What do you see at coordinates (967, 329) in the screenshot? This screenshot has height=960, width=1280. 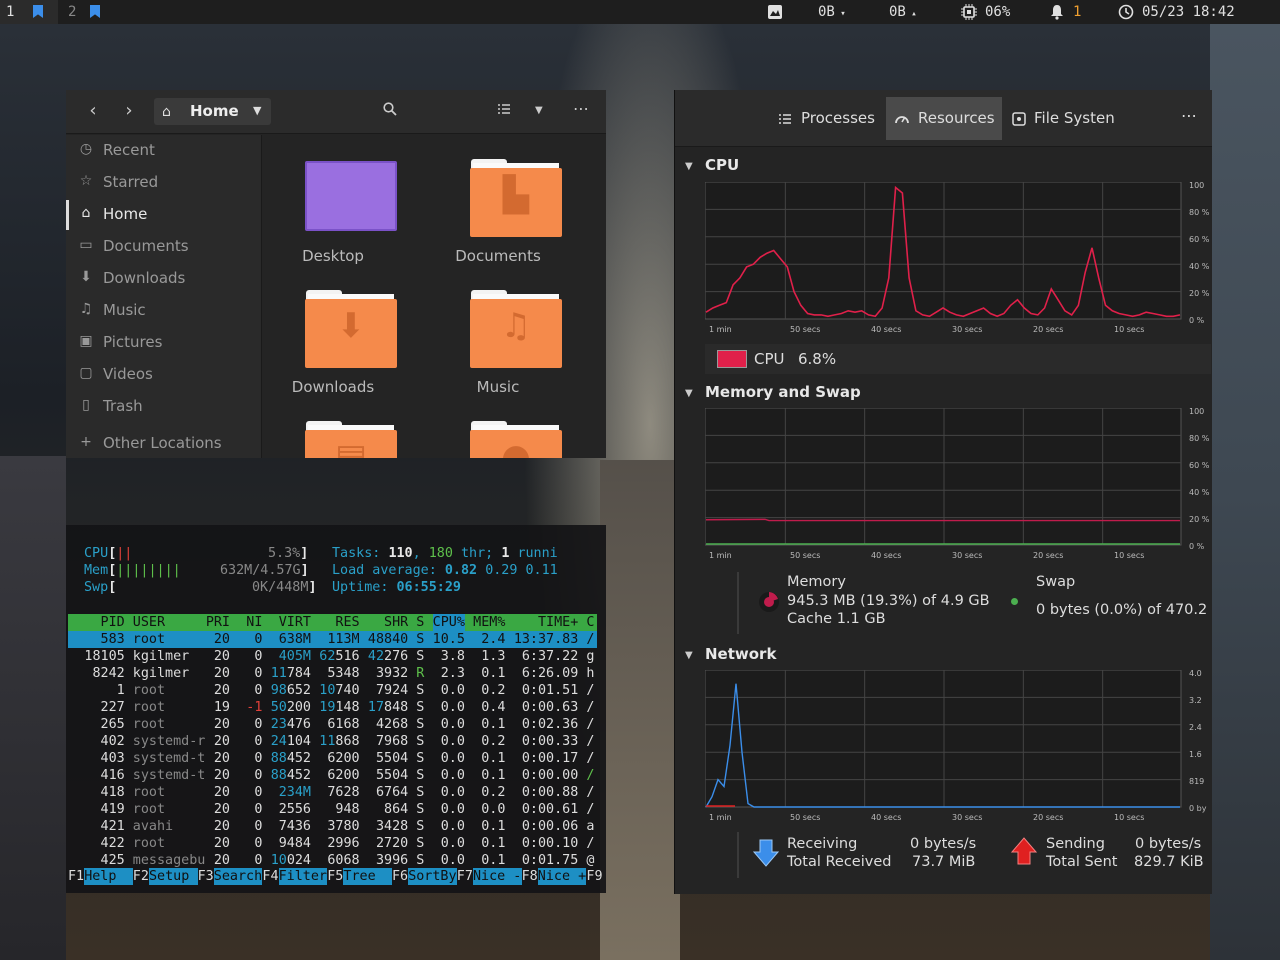 I see `cpu-x-tick: 30 secs` at bounding box center [967, 329].